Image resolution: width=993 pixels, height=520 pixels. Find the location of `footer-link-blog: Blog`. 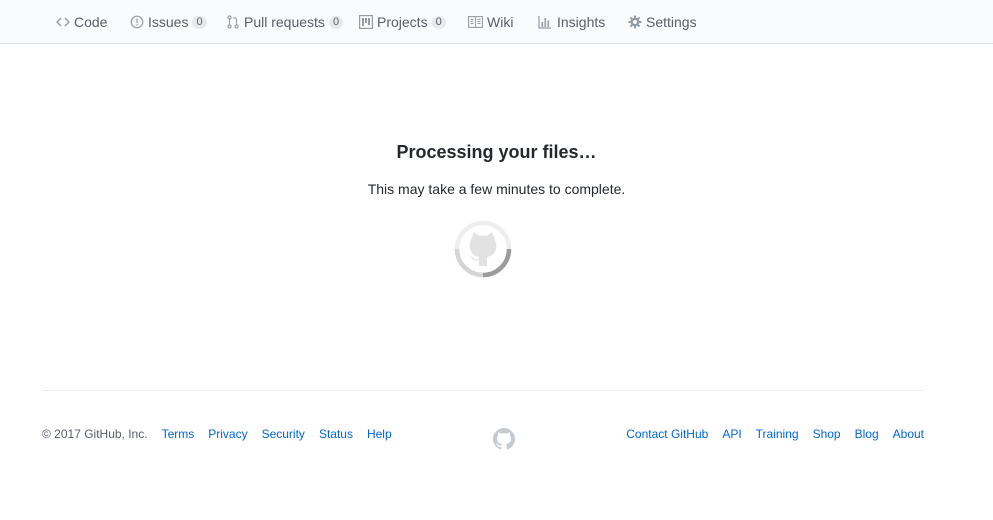

footer-link-blog: Blog is located at coordinates (867, 434).